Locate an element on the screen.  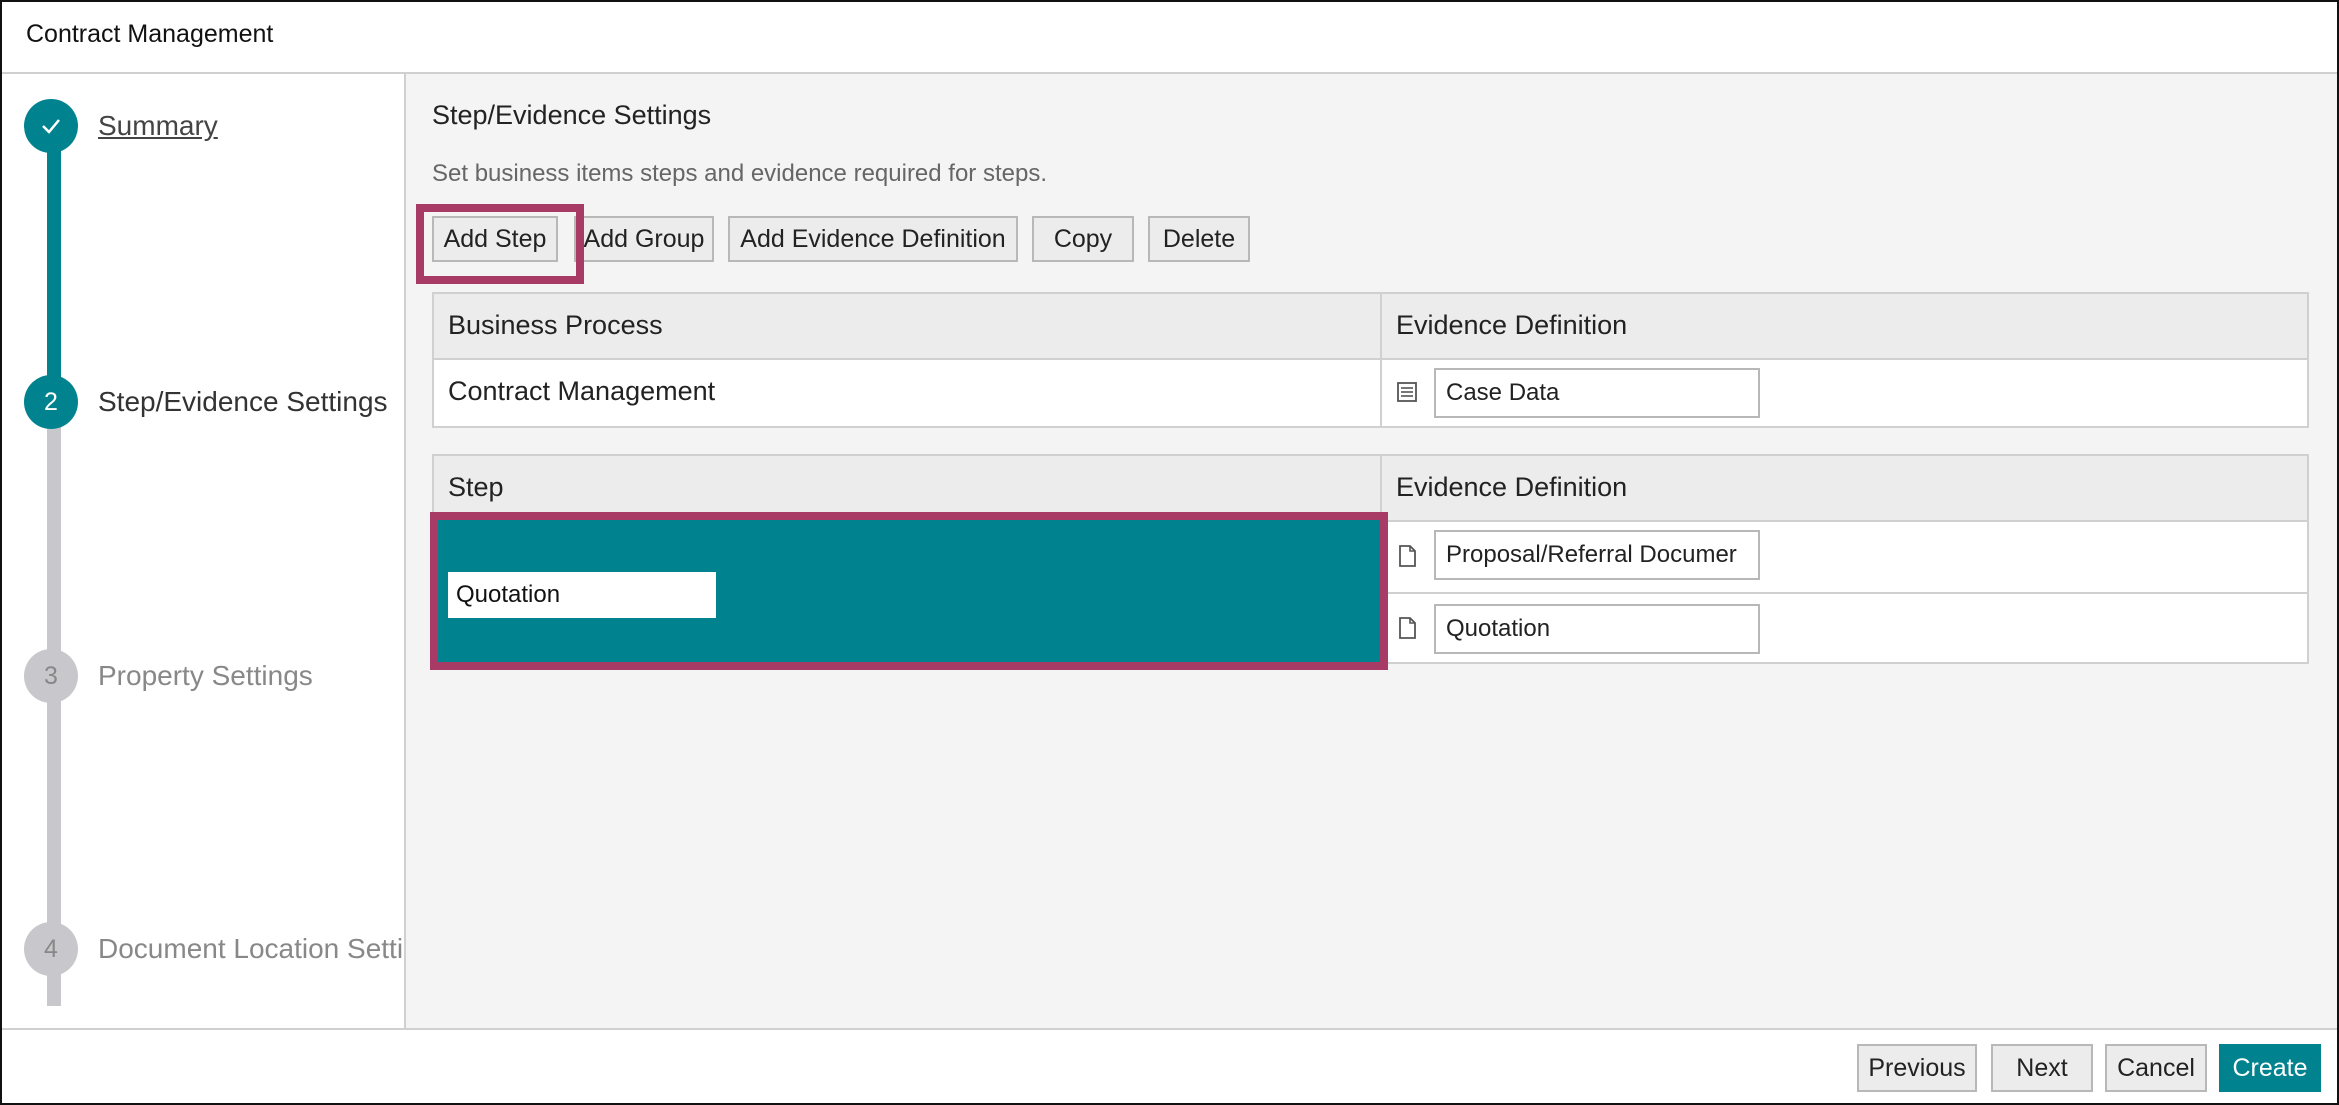
check-icon is located at coordinates (51, 126).